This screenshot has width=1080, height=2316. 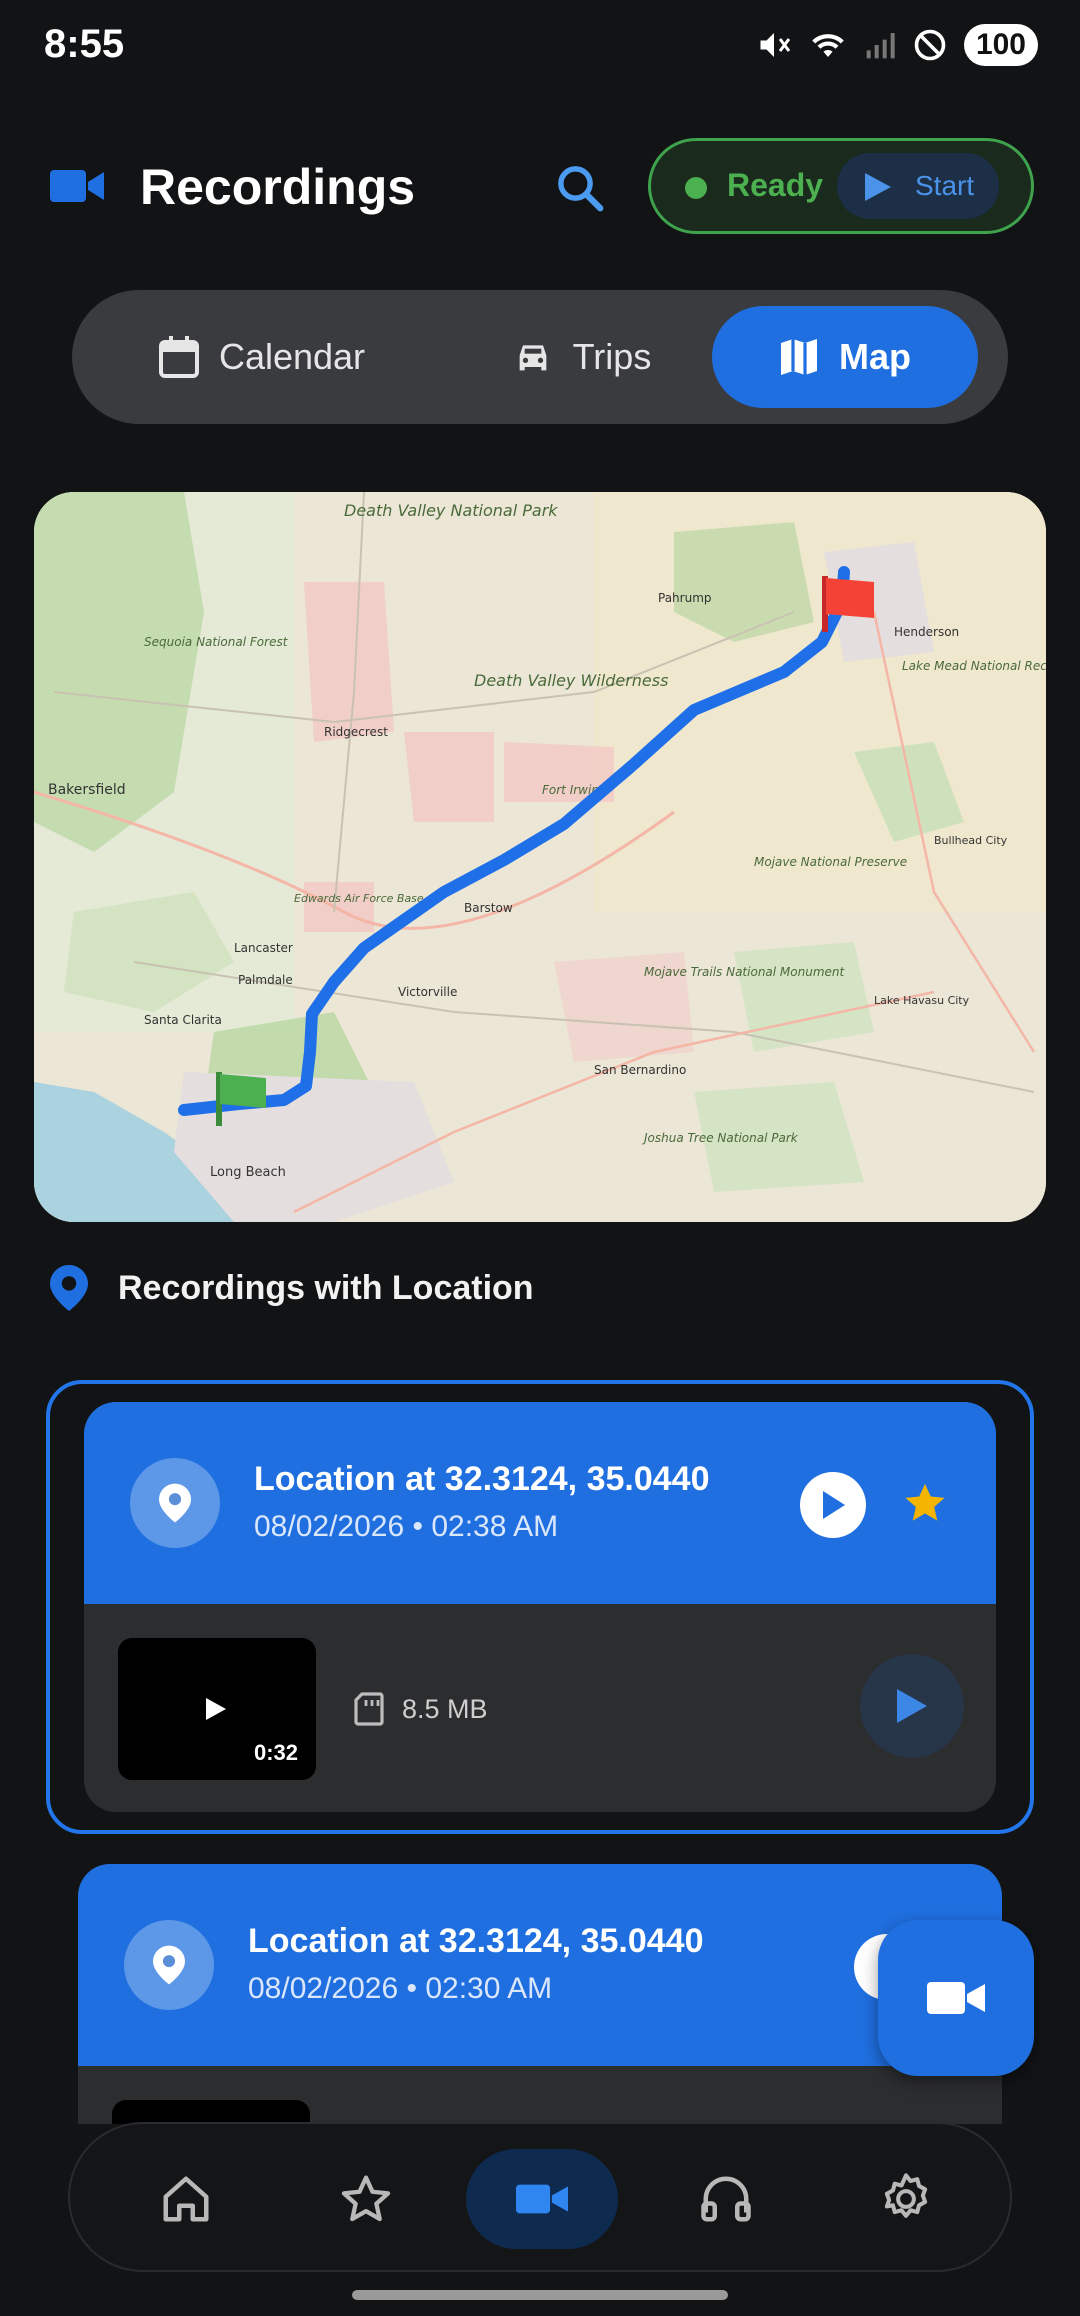 I want to click on recording-date: 08/02/2026 • 02:30 AM, so click(x=400, y=1988).